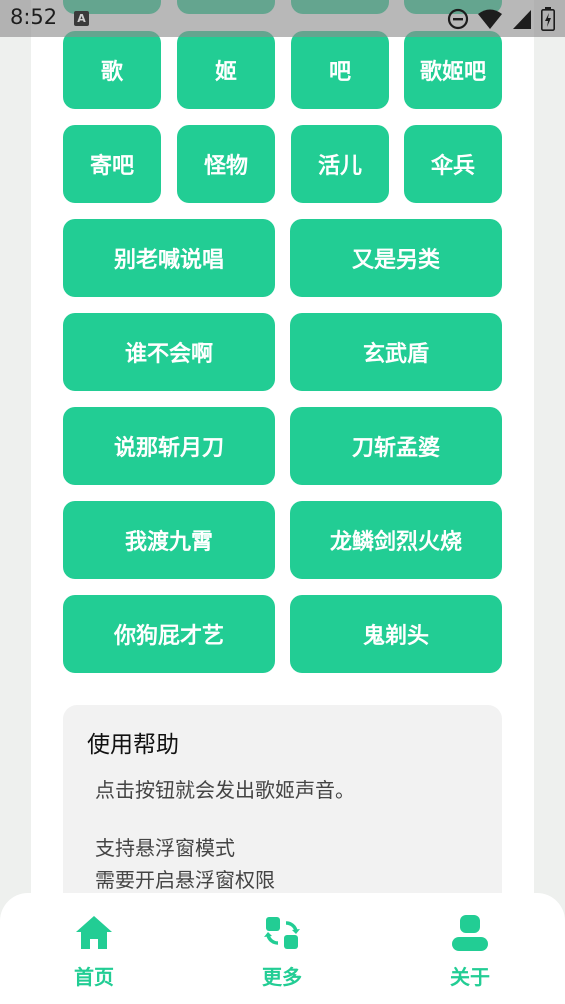 The height and width of the screenshot is (1004, 565). I want to click on sound-button: 怪物, so click(226, 164).